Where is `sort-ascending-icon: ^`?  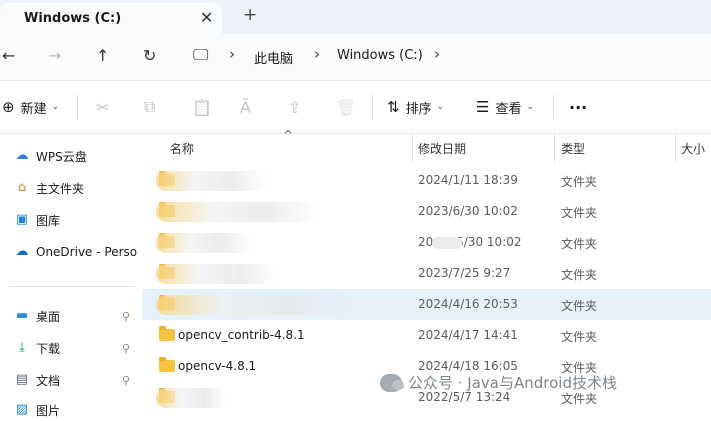 sort-ascending-icon: ^ is located at coordinates (288, 135).